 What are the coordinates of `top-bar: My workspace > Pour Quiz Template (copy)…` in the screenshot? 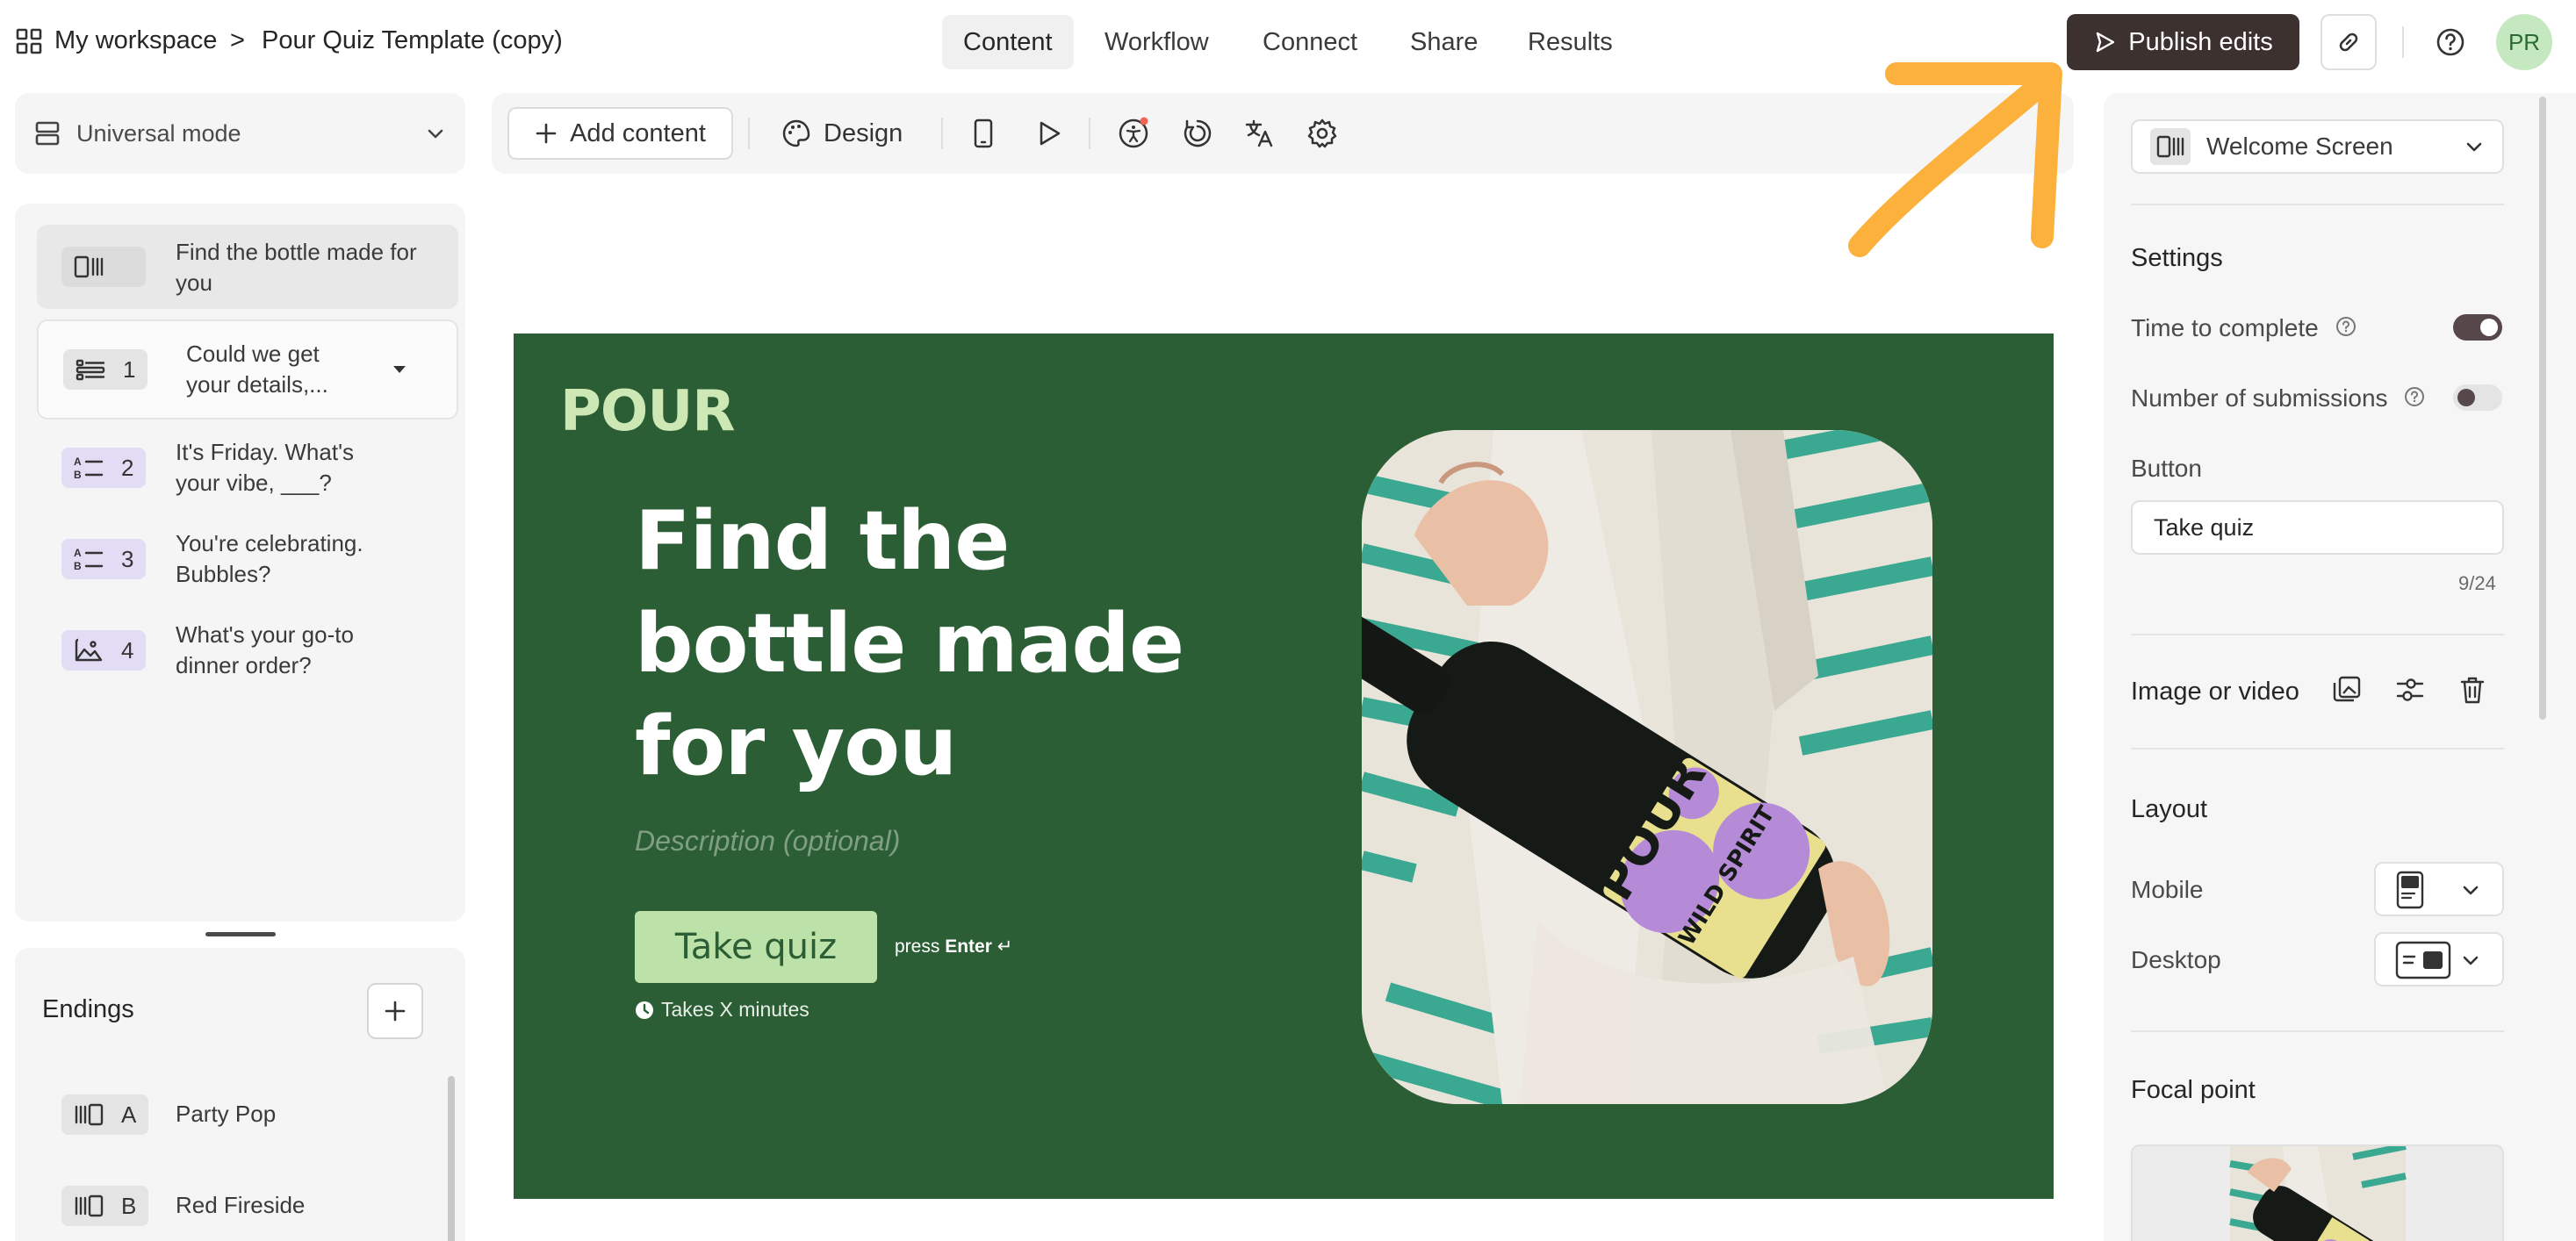 It's located at (1288, 42).